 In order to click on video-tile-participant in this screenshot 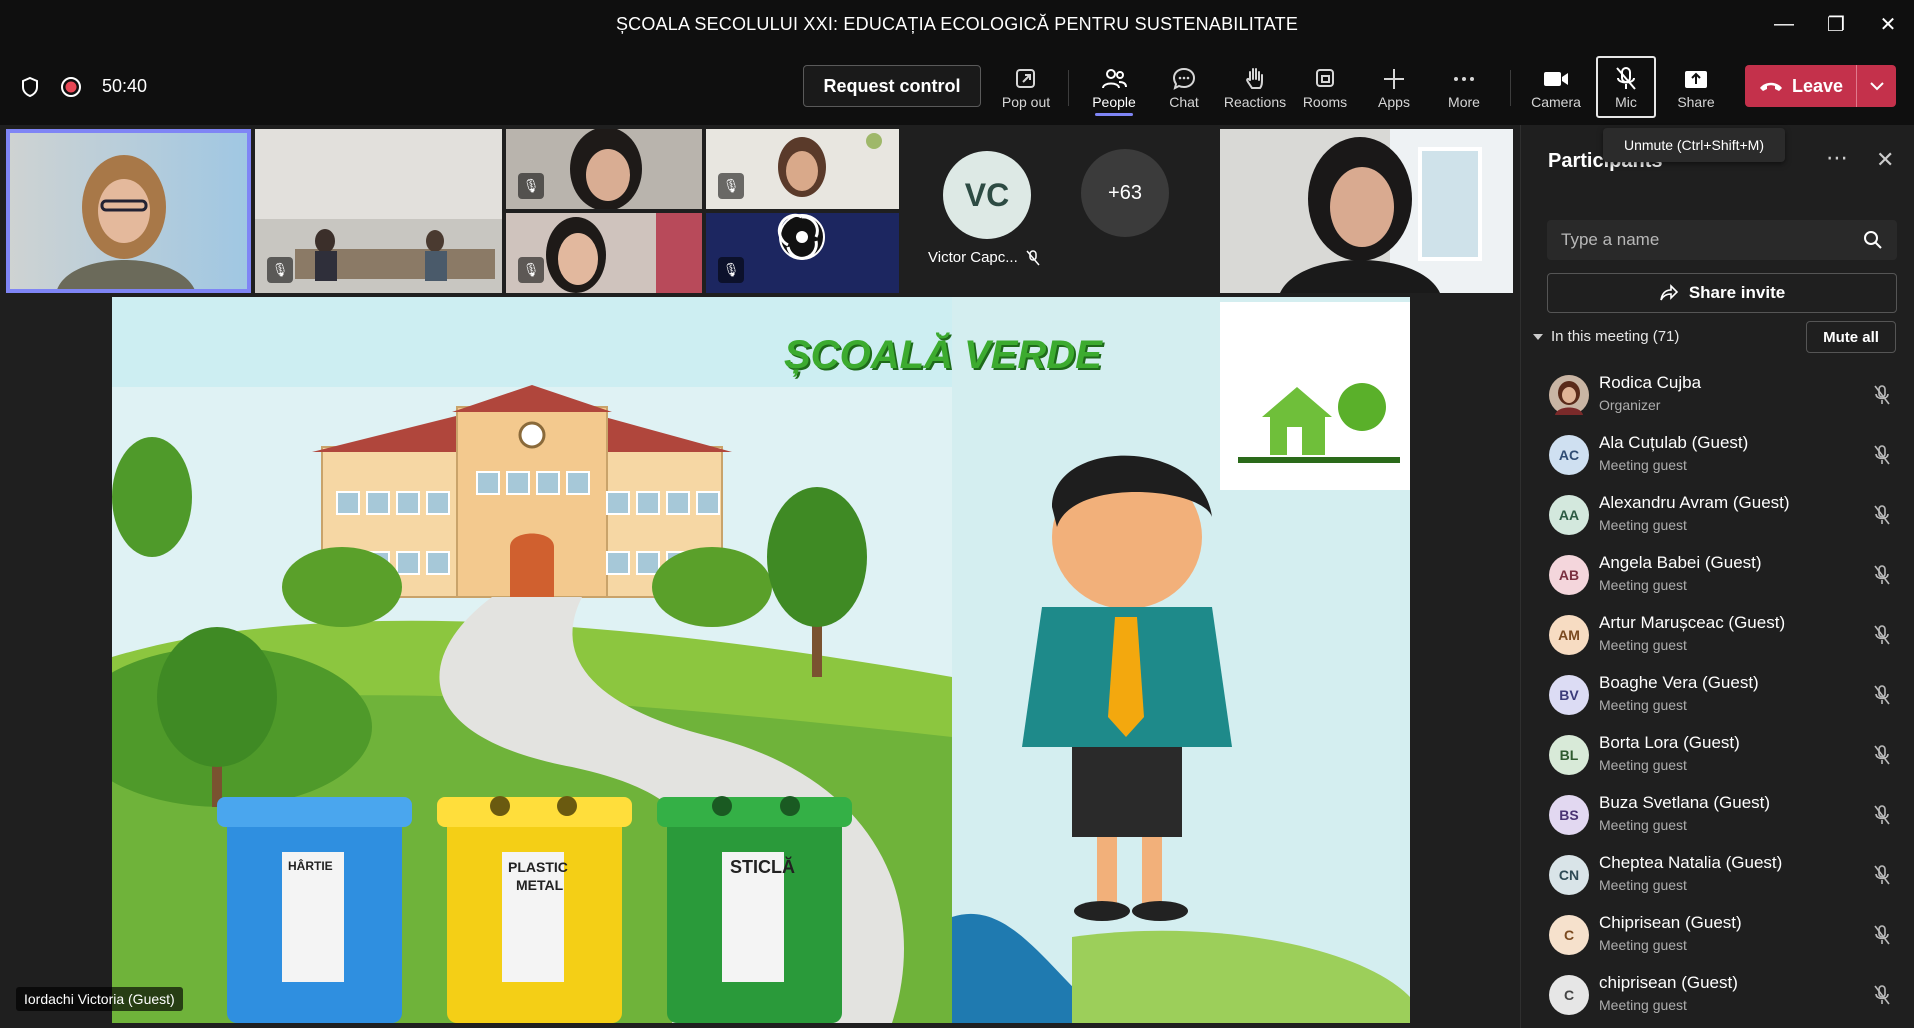, I will do `click(1366, 211)`.